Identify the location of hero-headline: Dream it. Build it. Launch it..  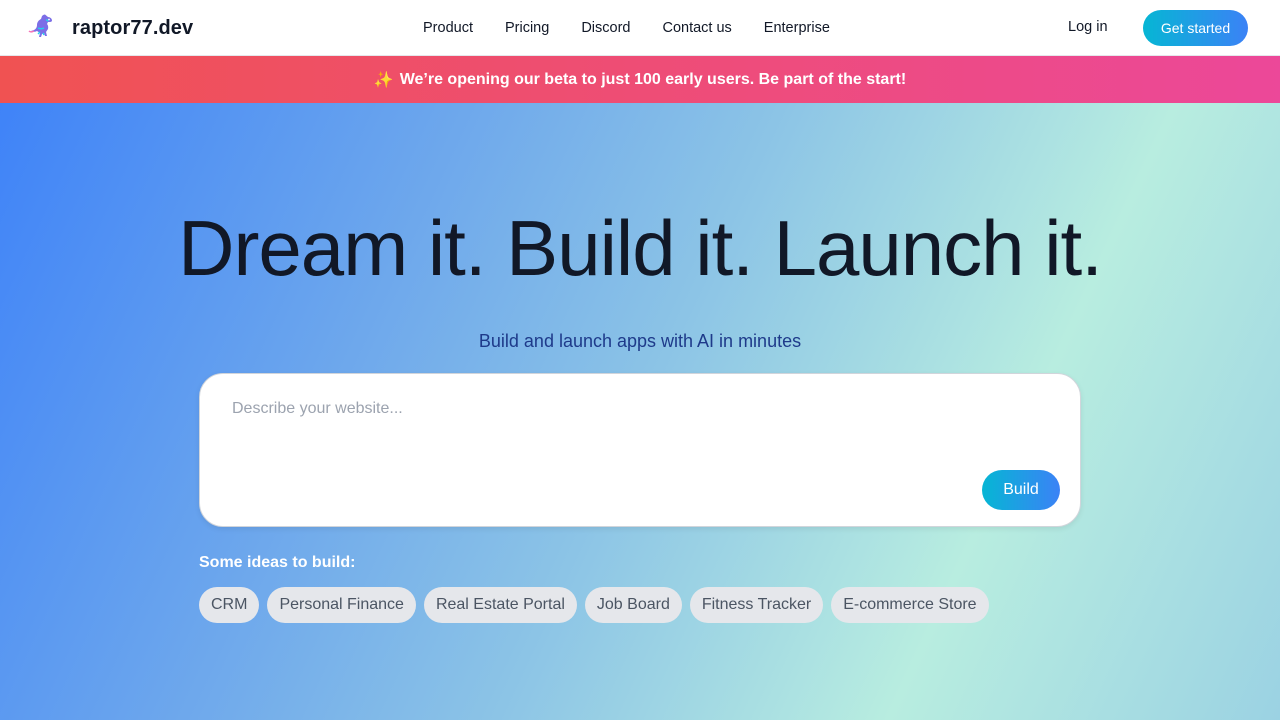
(640, 248).